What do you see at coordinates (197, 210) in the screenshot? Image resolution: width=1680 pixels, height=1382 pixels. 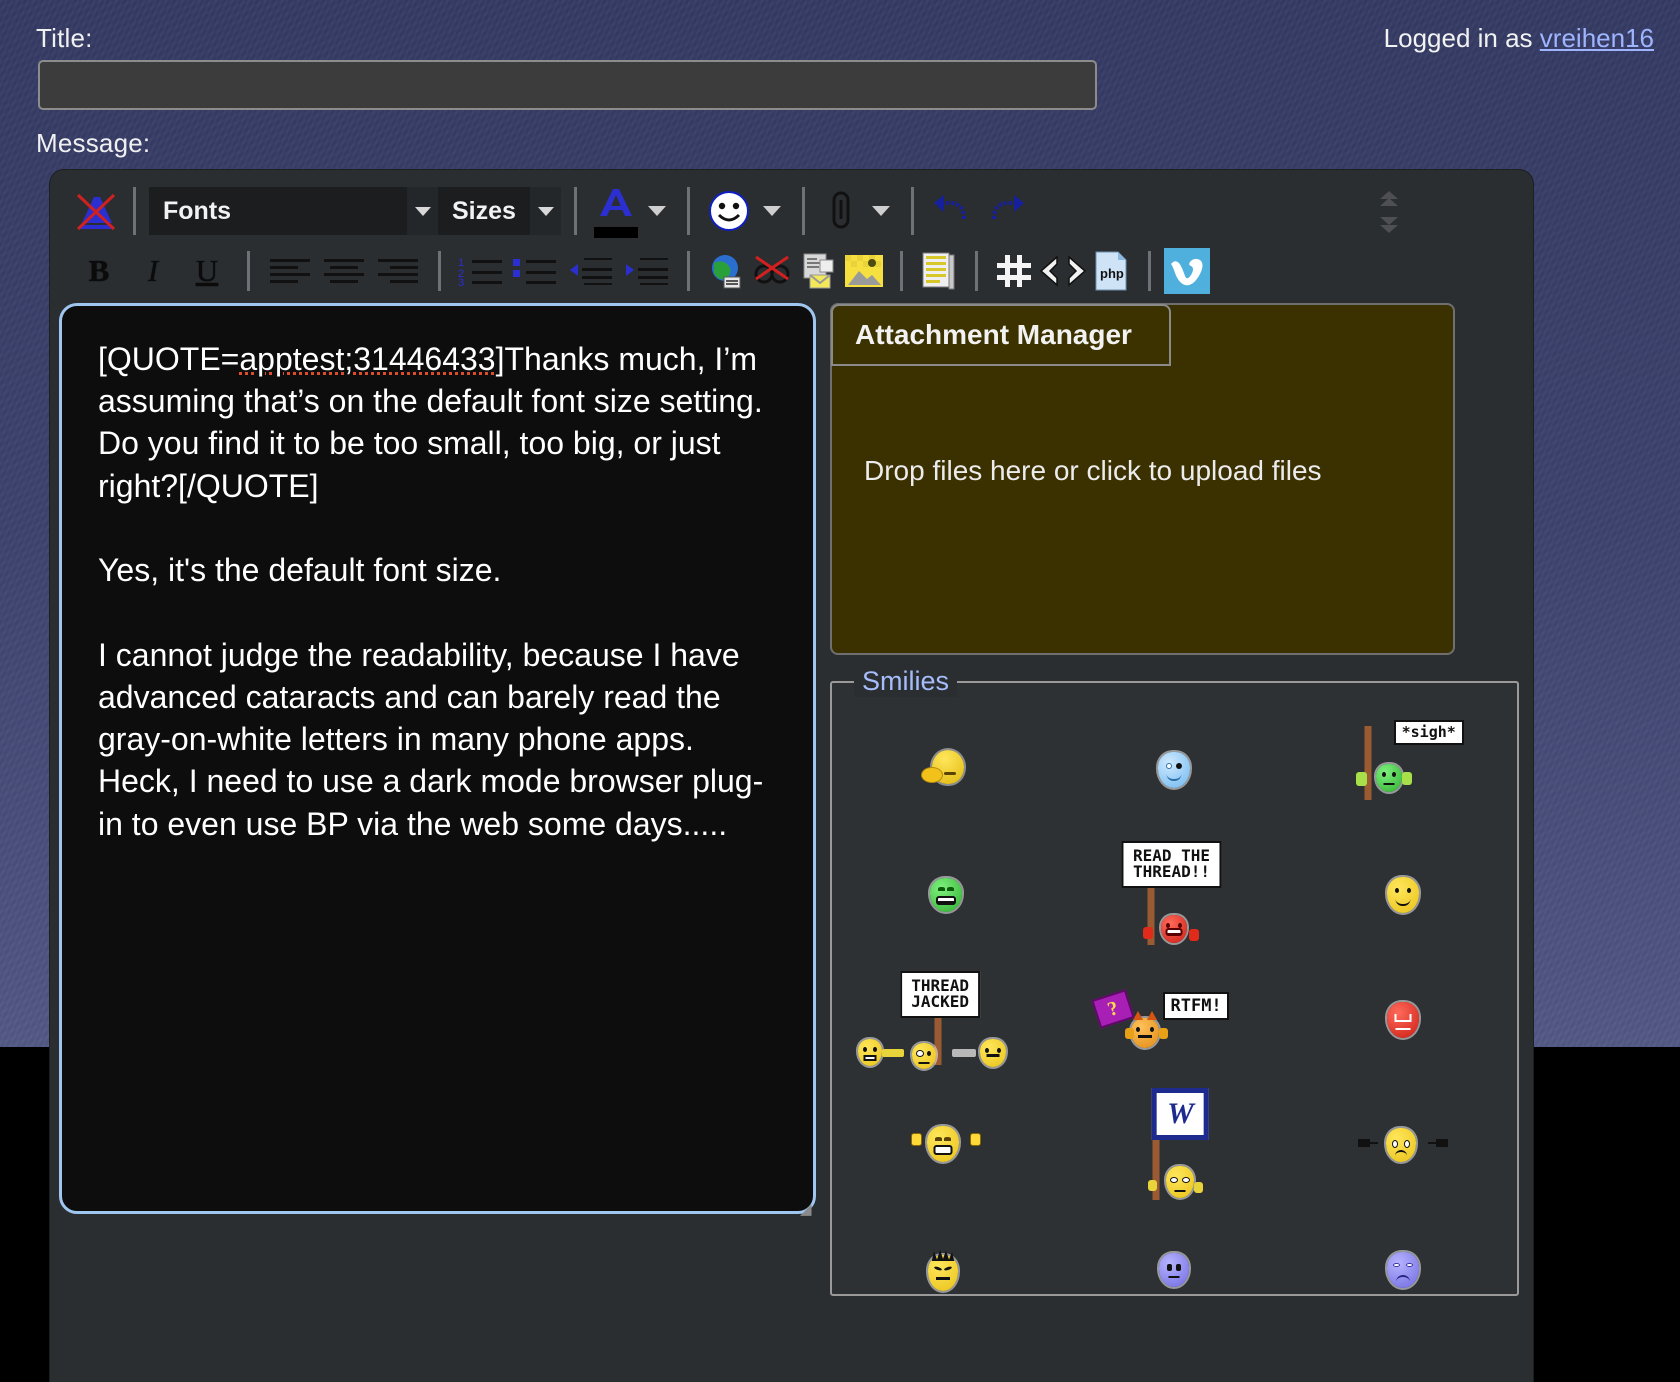 I see `font-family-value: Fonts` at bounding box center [197, 210].